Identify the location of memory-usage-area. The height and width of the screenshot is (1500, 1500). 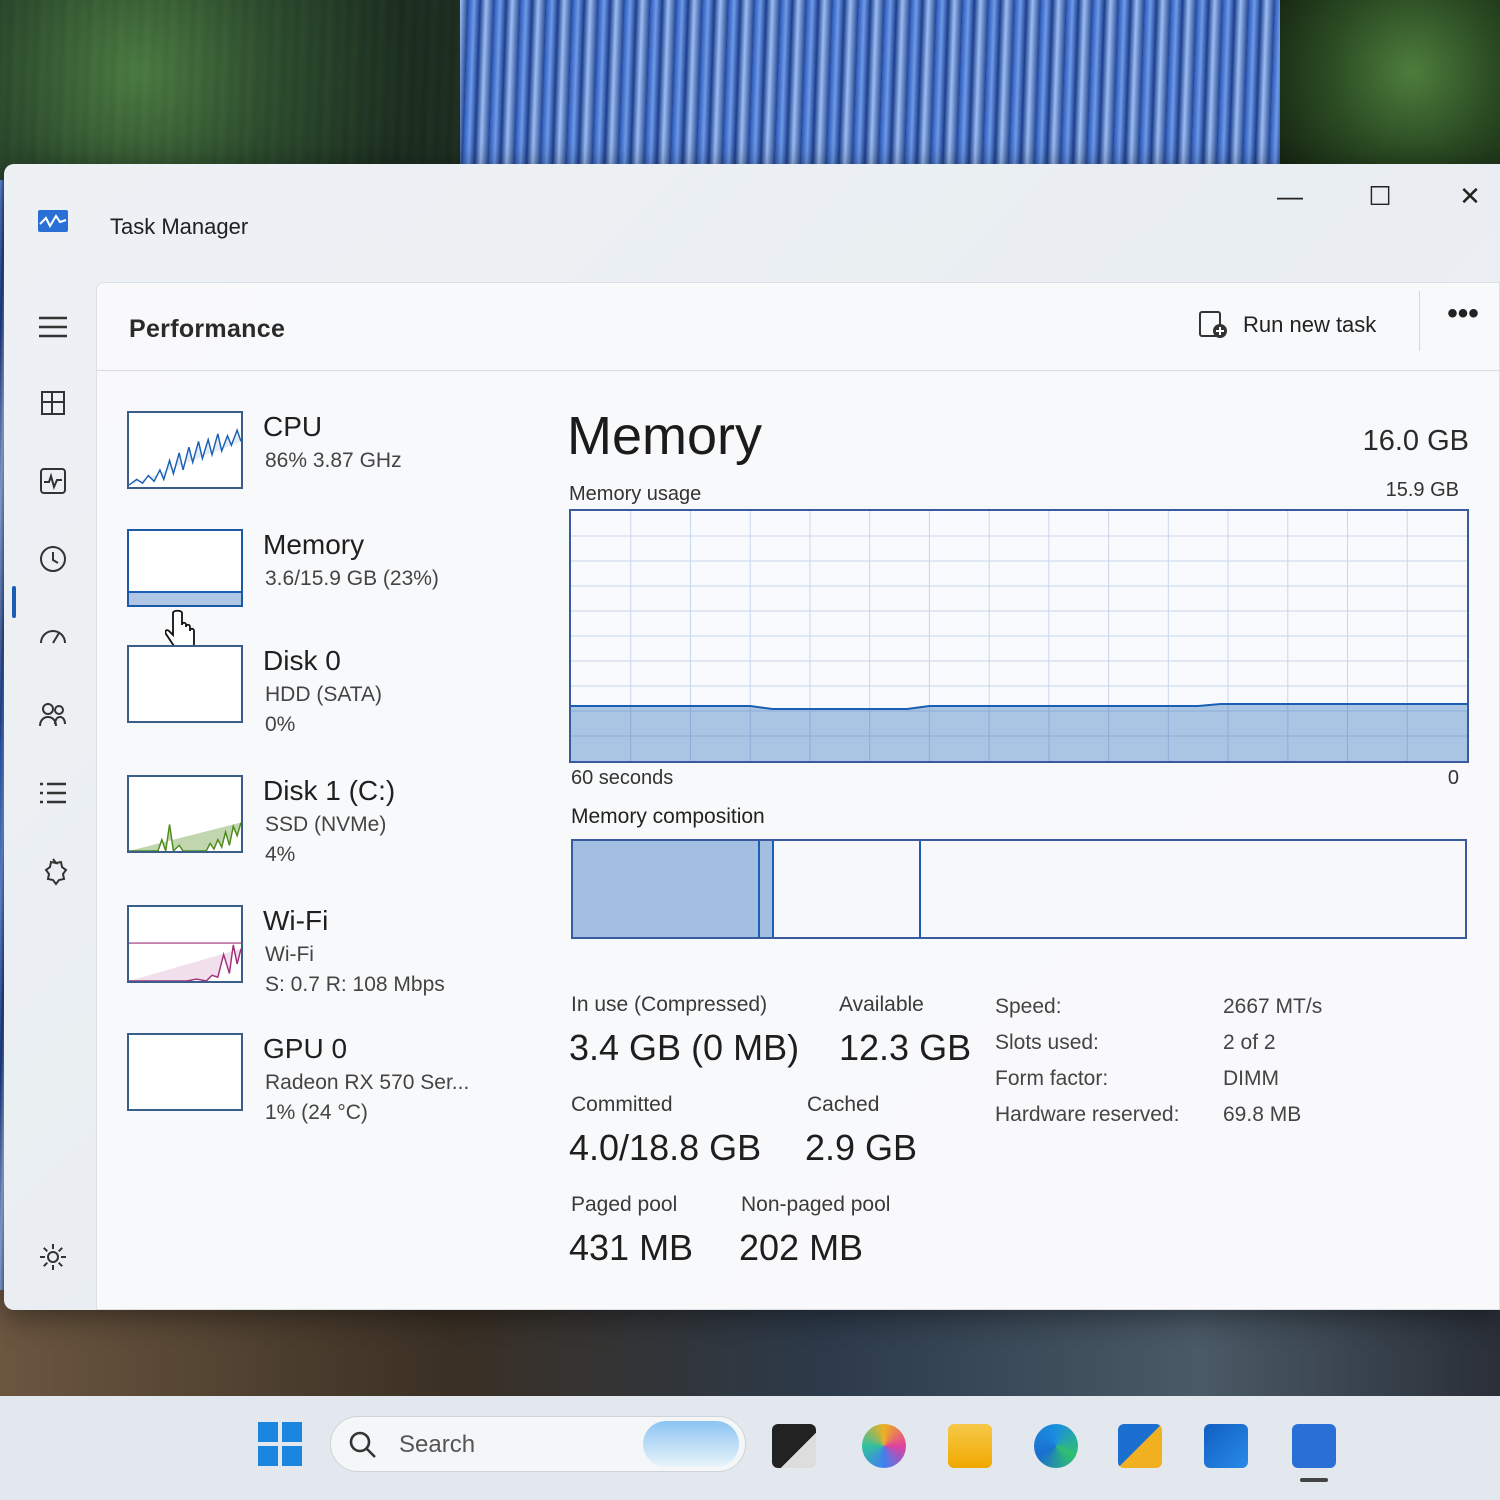
(1019, 732).